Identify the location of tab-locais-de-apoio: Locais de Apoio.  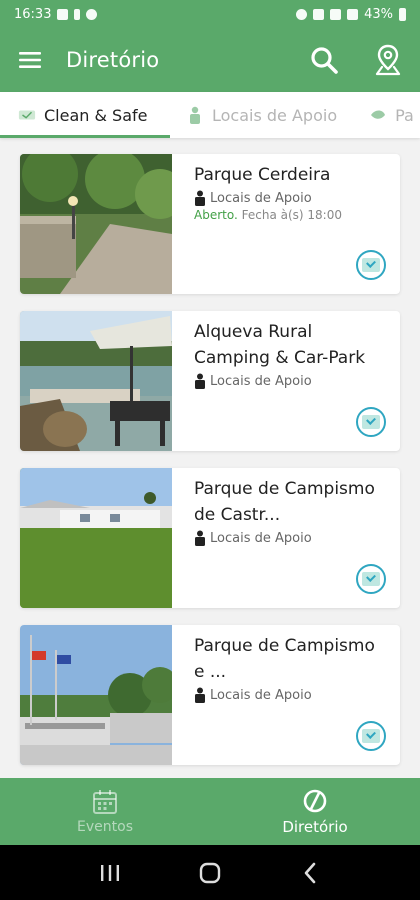
(261, 115).